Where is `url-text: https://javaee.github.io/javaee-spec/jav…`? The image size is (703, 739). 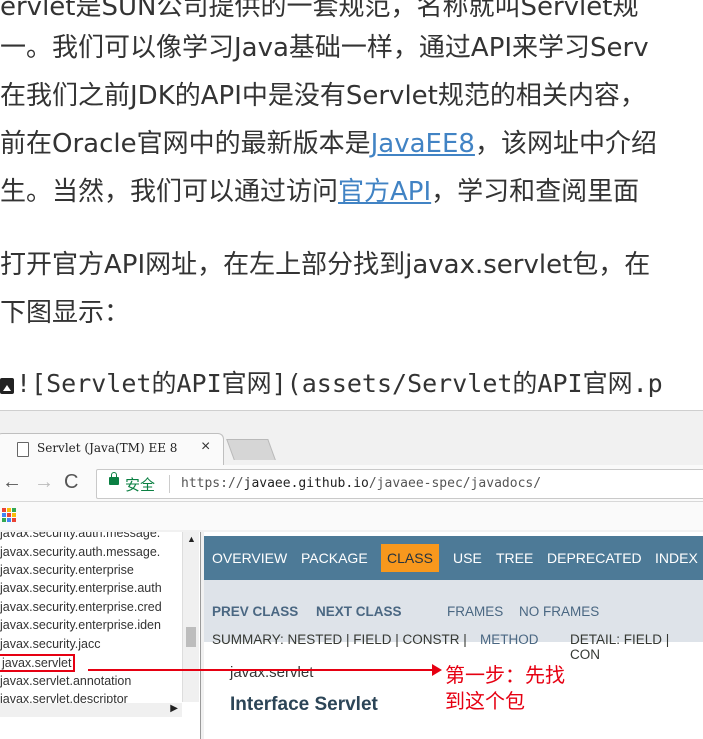
url-text: https://javaee.github.io/javaee-spec/jav… is located at coordinates (361, 483).